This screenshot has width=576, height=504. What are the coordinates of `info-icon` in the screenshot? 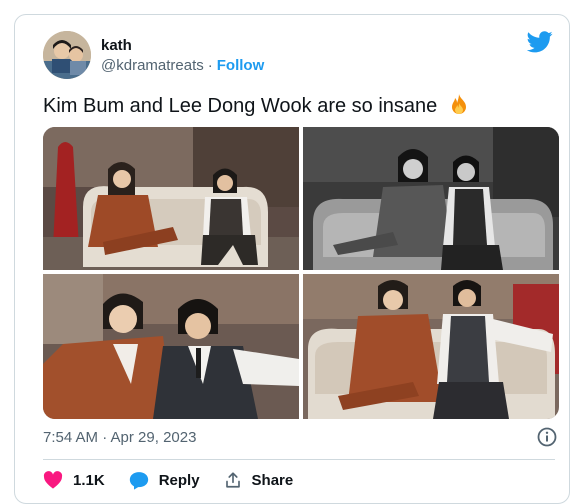 It's located at (547, 437).